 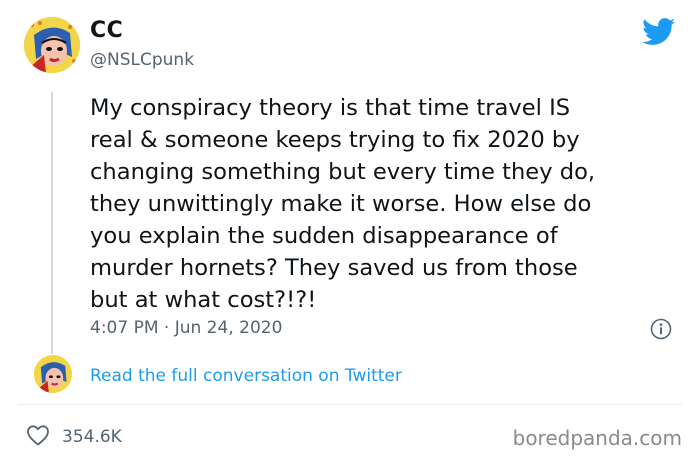 What do you see at coordinates (246, 376) in the screenshot?
I see `read-conversation-link: Read the full conversation on Twitter` at bounding box center [246, 376].